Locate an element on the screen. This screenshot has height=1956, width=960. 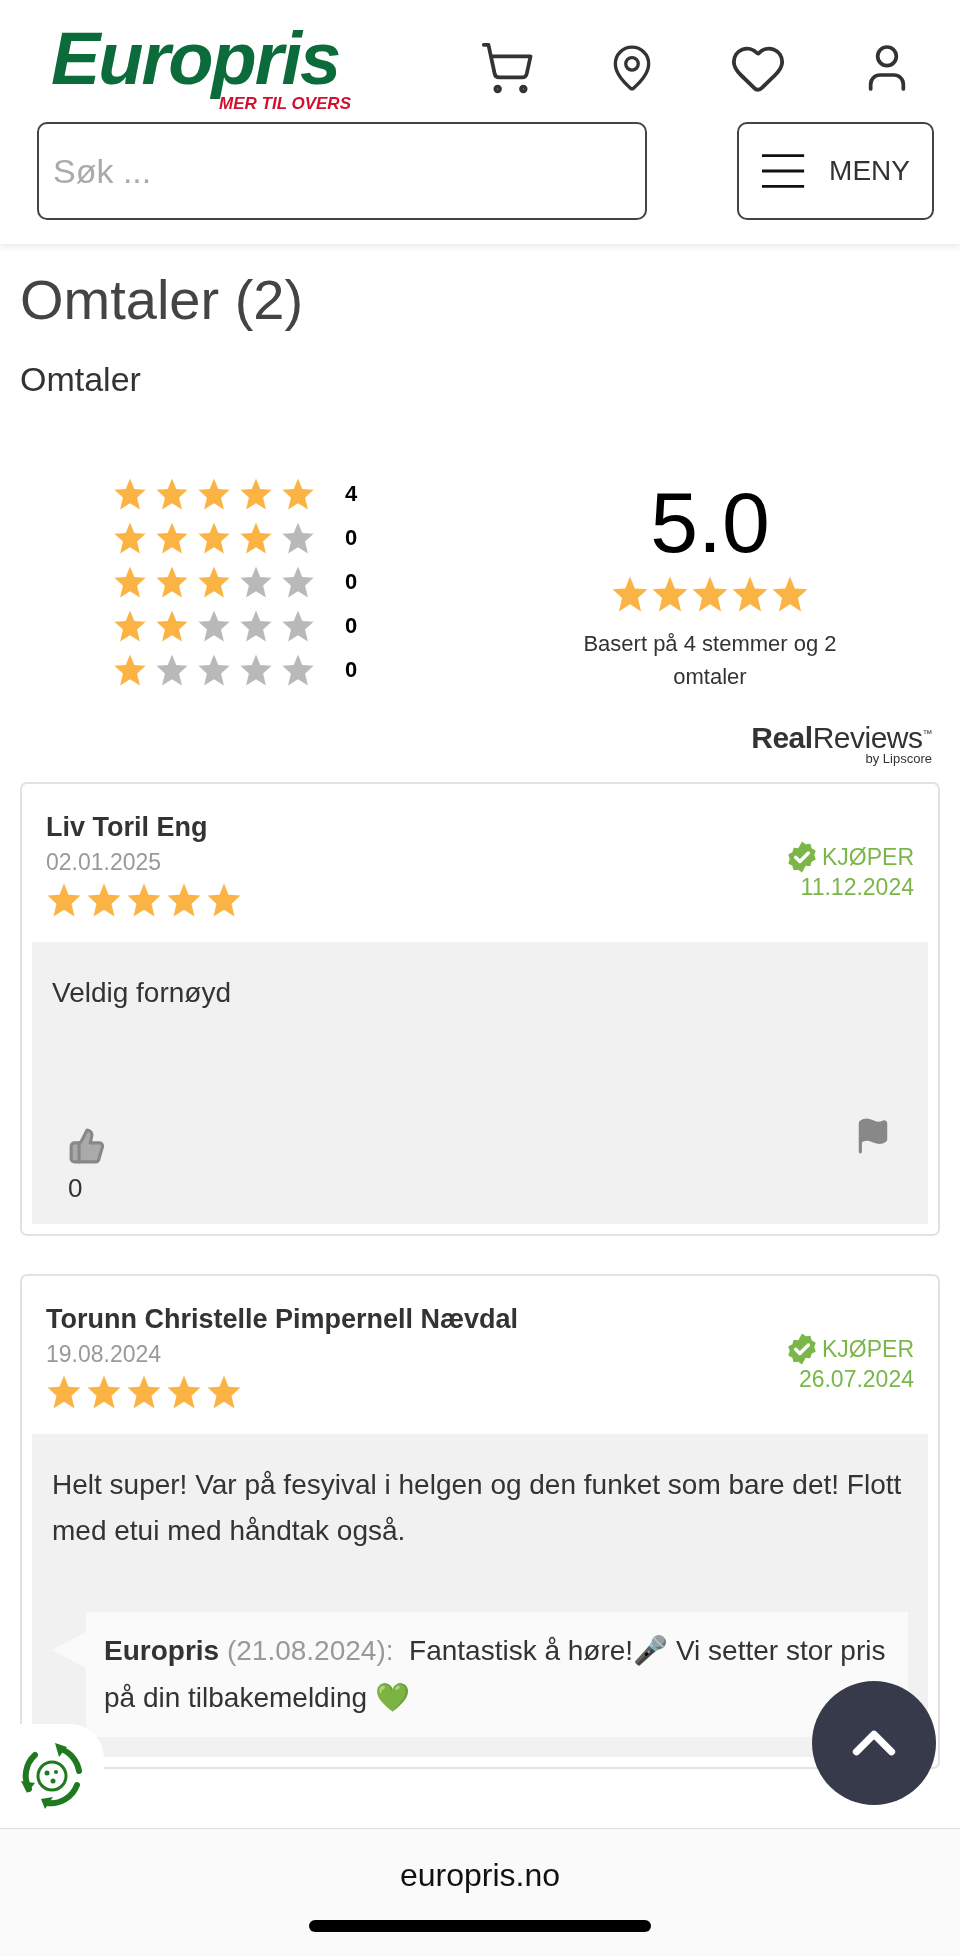
review-date: 02.01.2025 is located at coordinates (104, 862).